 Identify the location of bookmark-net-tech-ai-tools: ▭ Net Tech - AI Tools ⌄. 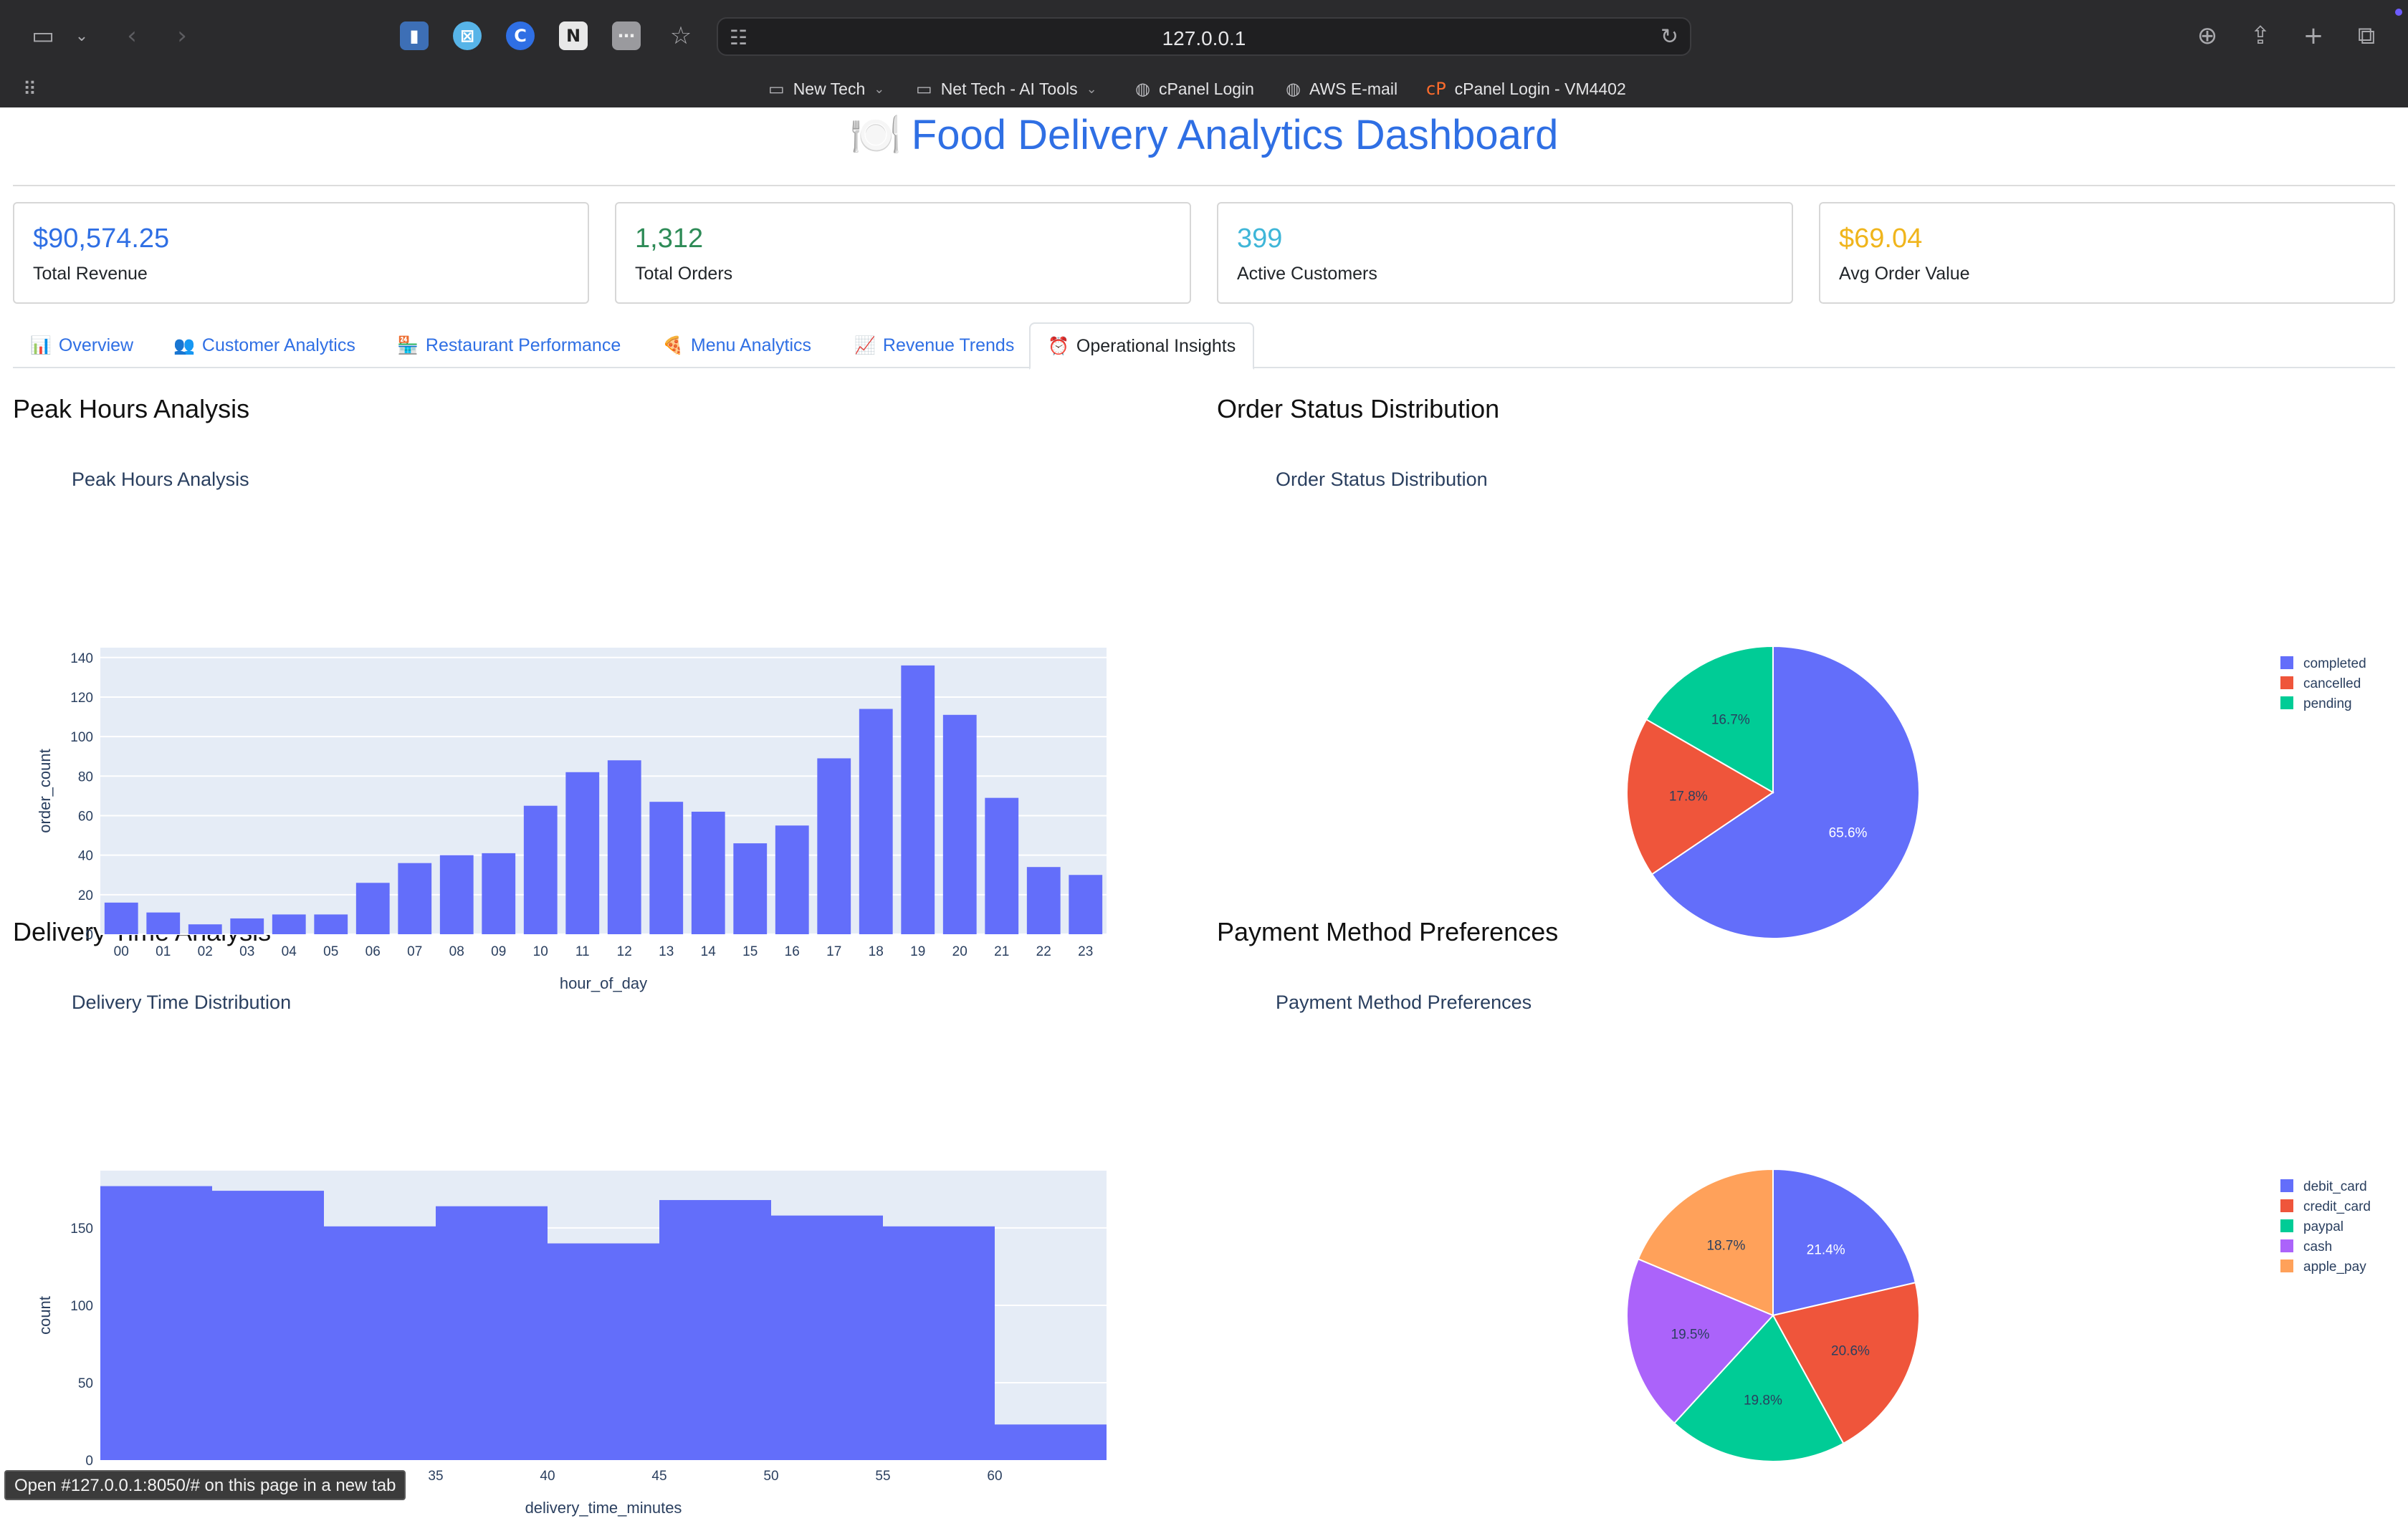
(1007, 89).